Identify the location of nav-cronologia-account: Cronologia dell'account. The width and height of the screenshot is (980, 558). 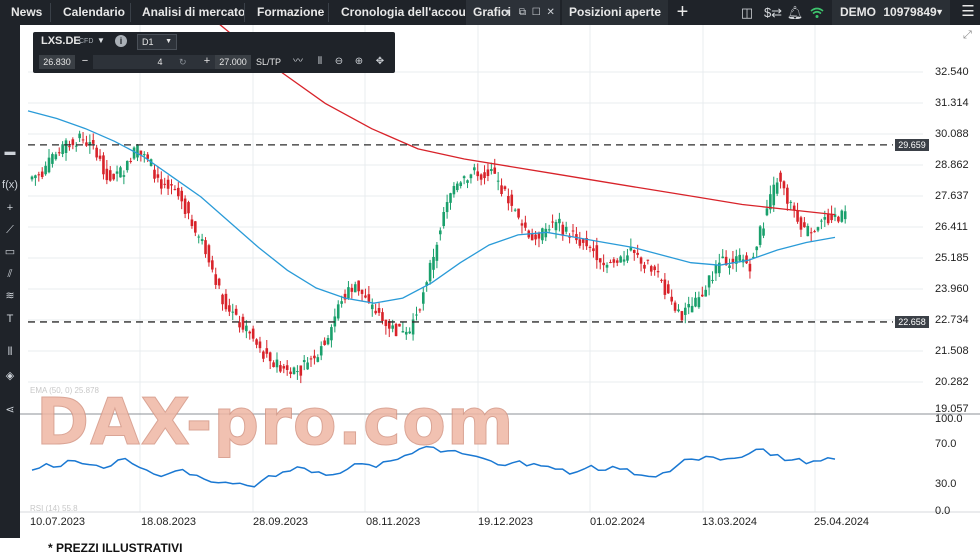
(409, 12).